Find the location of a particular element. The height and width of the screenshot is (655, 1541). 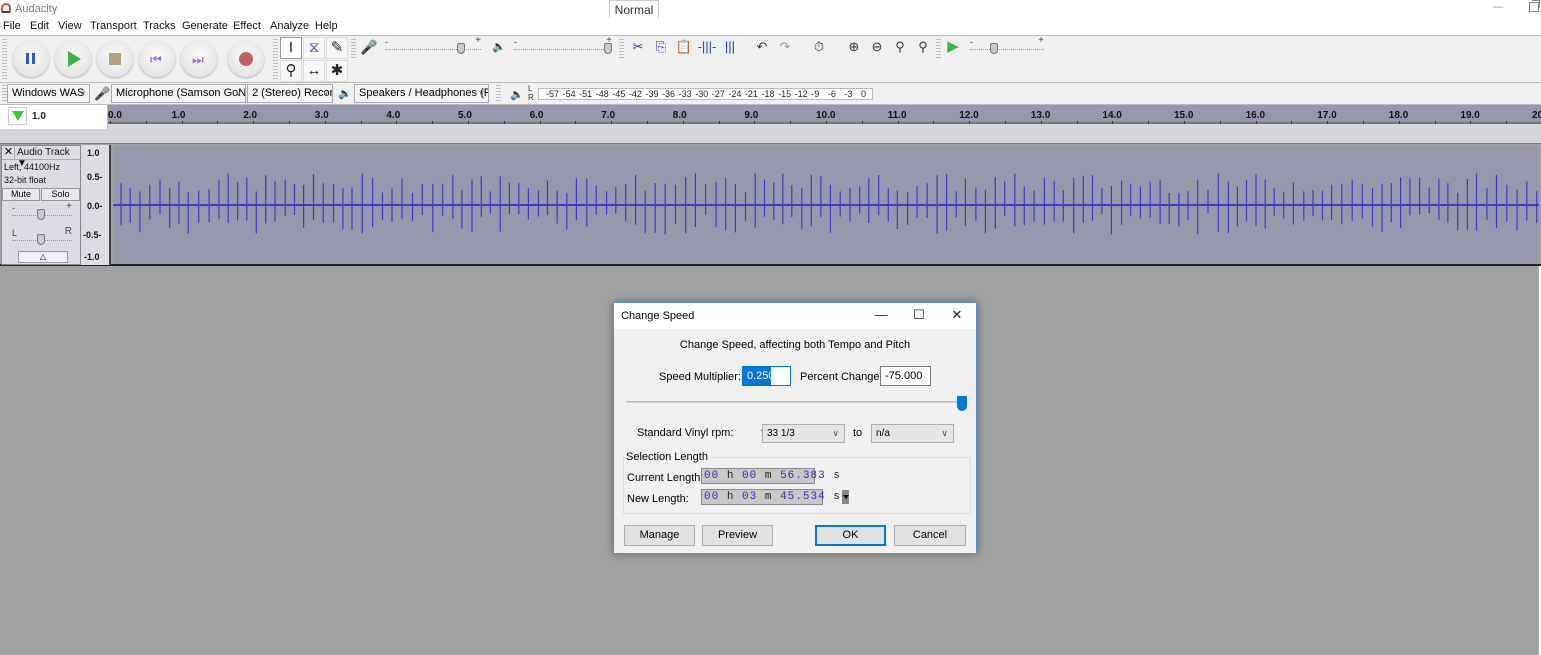

zoom-tool-button: ⚲ is located at coordinates (291, 71).